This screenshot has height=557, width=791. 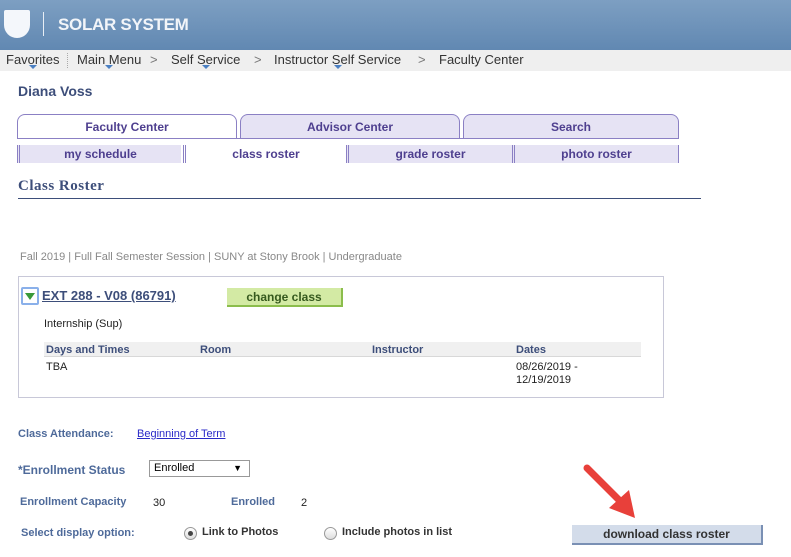 What do you see at coordinates (61, 186) in the screenshot?
I see `page-title: Class Roster` at bounding box center [61, 186].